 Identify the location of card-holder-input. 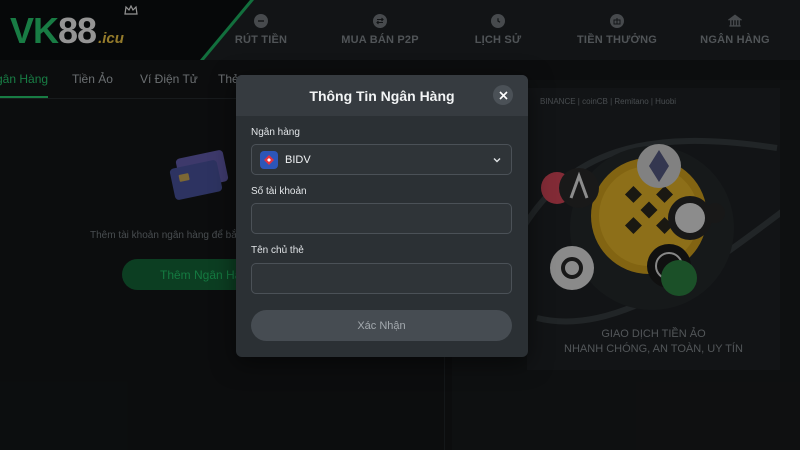
(381, 278).